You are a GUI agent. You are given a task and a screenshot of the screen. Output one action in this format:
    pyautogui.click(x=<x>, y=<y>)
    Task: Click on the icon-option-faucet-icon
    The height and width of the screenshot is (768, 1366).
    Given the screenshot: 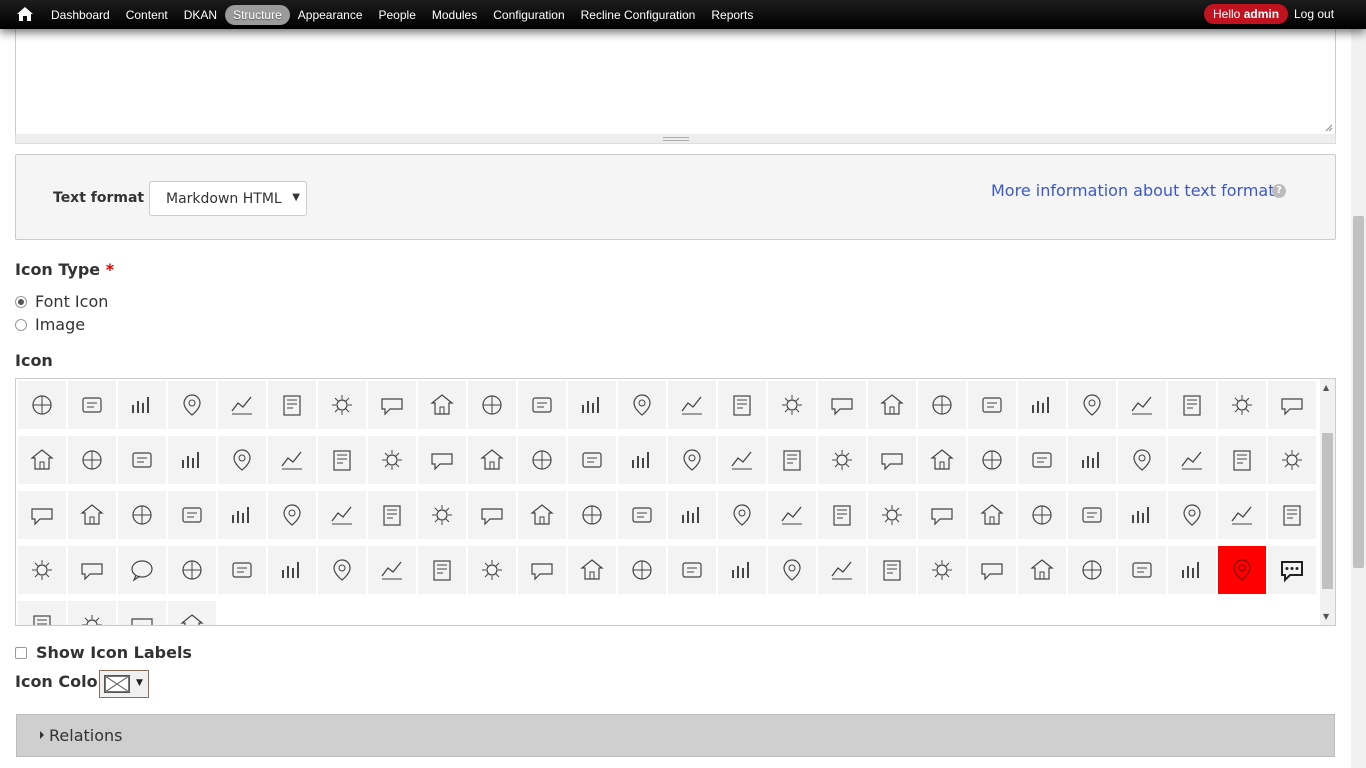 What is the action you would take?
    pyautogui.click(x=342, y=460)
    